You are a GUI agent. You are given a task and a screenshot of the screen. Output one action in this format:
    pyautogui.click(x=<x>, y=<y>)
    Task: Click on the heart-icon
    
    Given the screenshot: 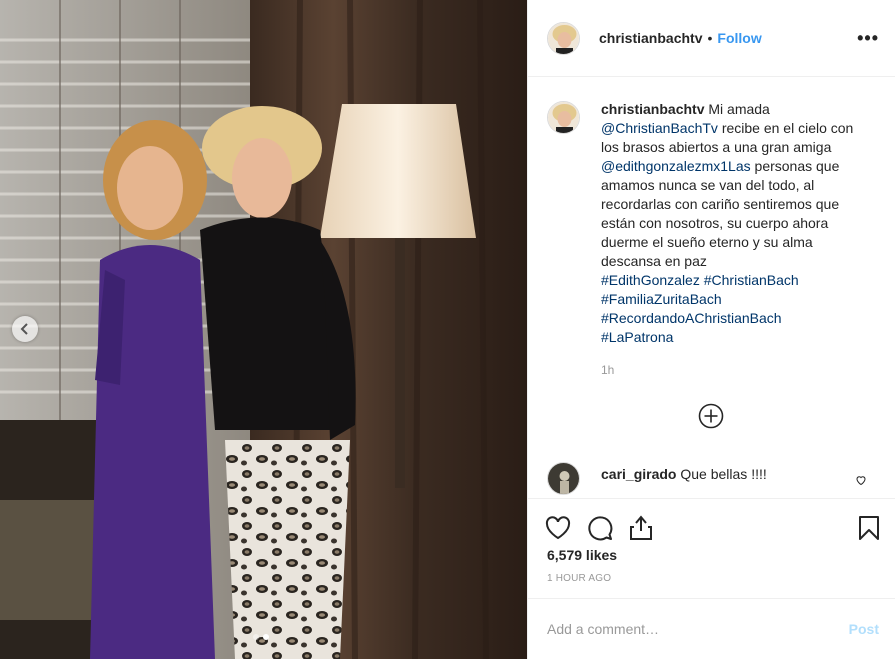 What is the action you would take?
    pyautogui.click(x=558, y=528)
    